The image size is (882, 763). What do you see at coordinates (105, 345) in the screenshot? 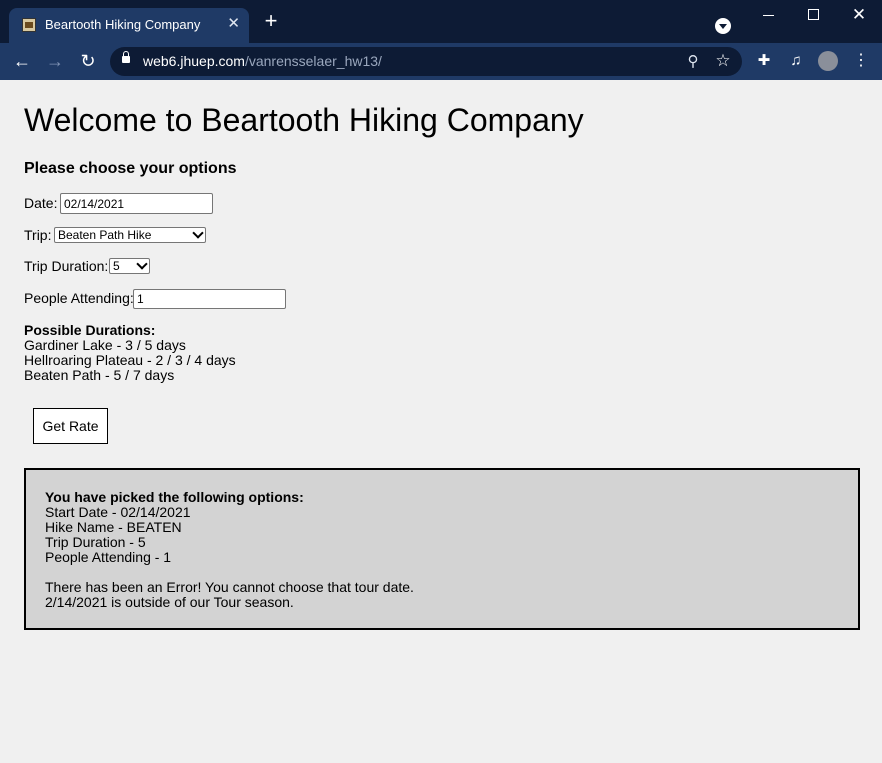
I see `duration-line: Gardiner Lake - 3 / 5 days` at bounding box center [105, 345].